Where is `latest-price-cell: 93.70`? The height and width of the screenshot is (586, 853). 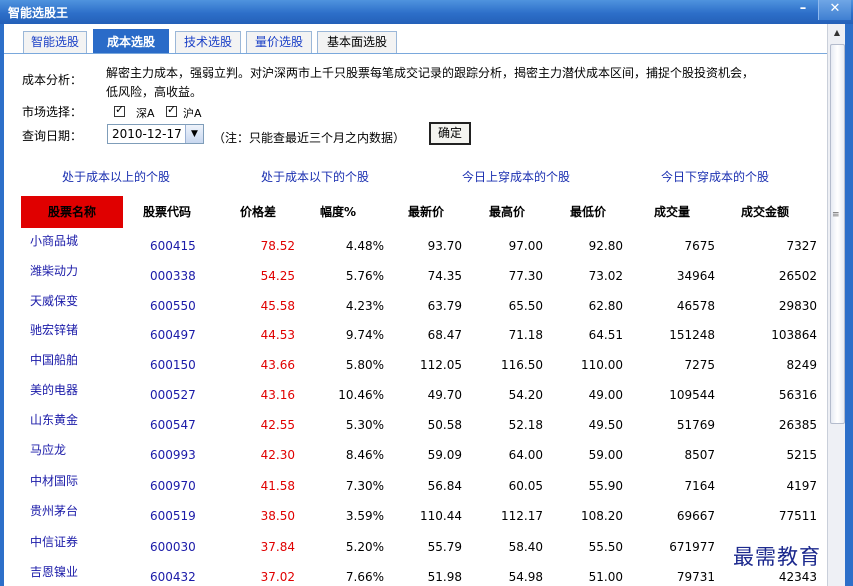 latest-price-cell: 93.70 is located at coordinates (444, 246).